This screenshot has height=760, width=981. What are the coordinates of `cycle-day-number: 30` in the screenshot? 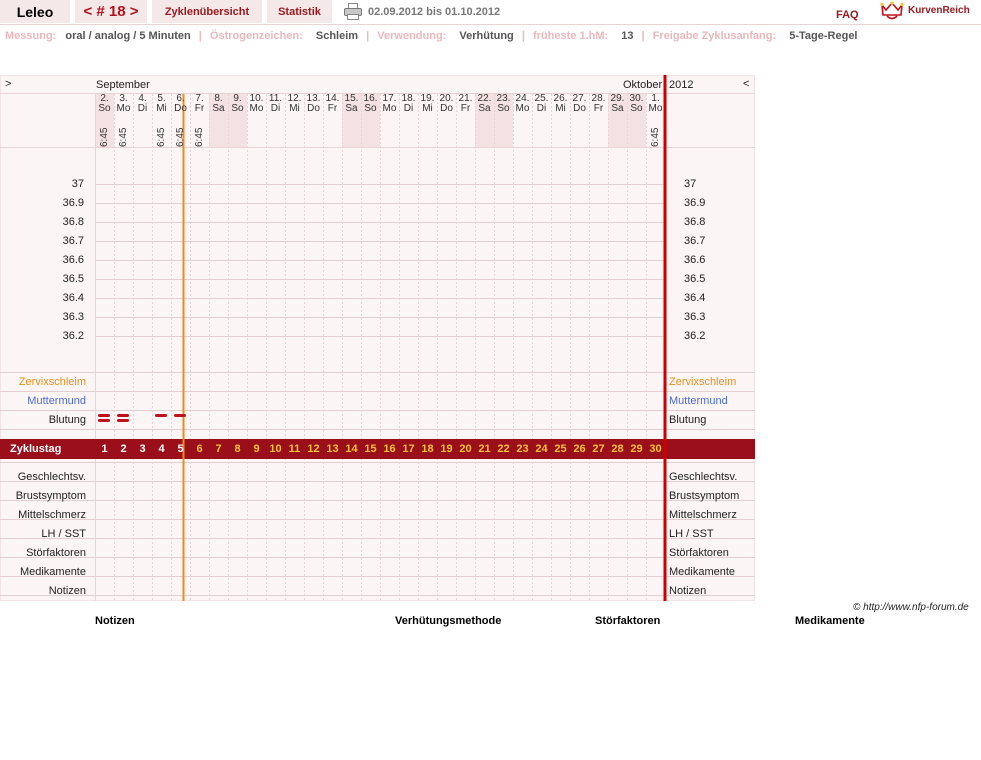 It's located at (655, 449).